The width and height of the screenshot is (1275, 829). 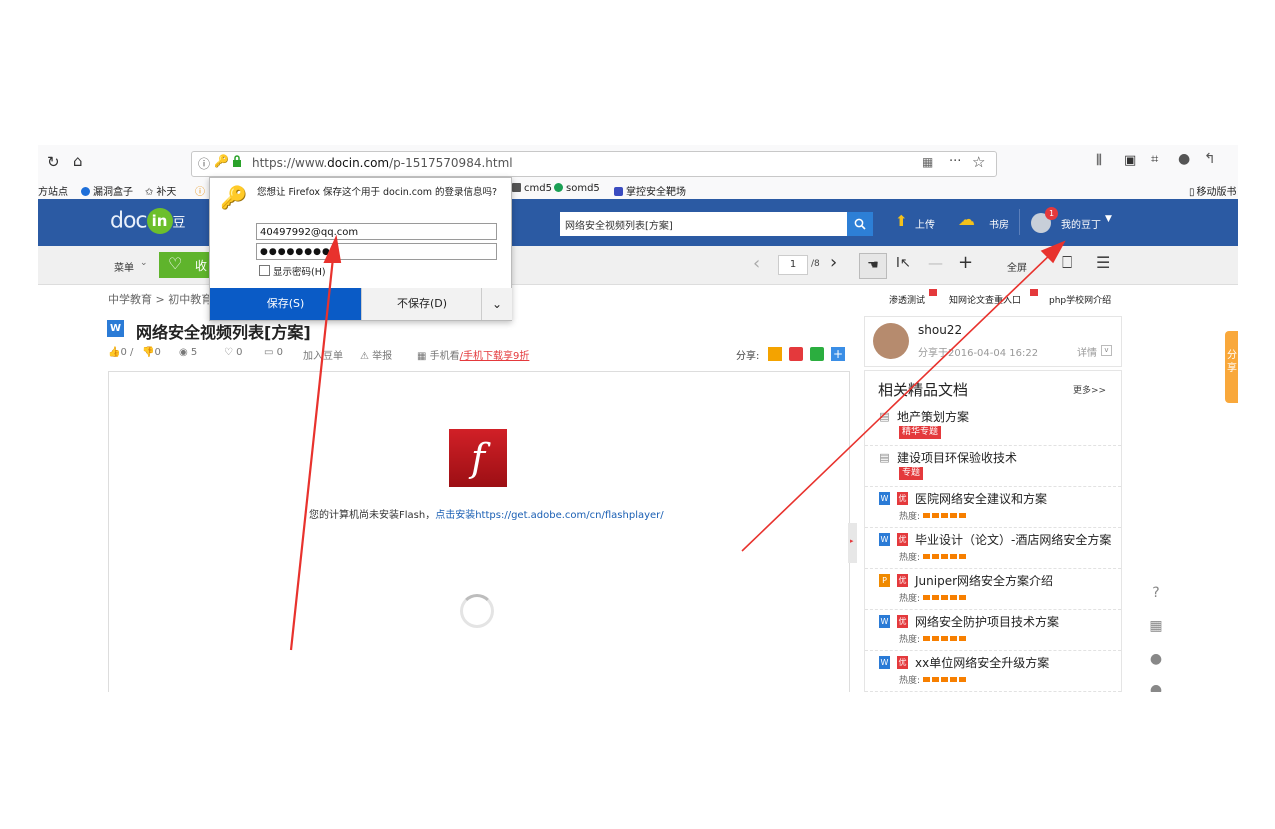 What do you see at coordinates (148, 222) in the screenshot?
I see `docin-logo: doc in 豆` at bounding box center [148, 222].